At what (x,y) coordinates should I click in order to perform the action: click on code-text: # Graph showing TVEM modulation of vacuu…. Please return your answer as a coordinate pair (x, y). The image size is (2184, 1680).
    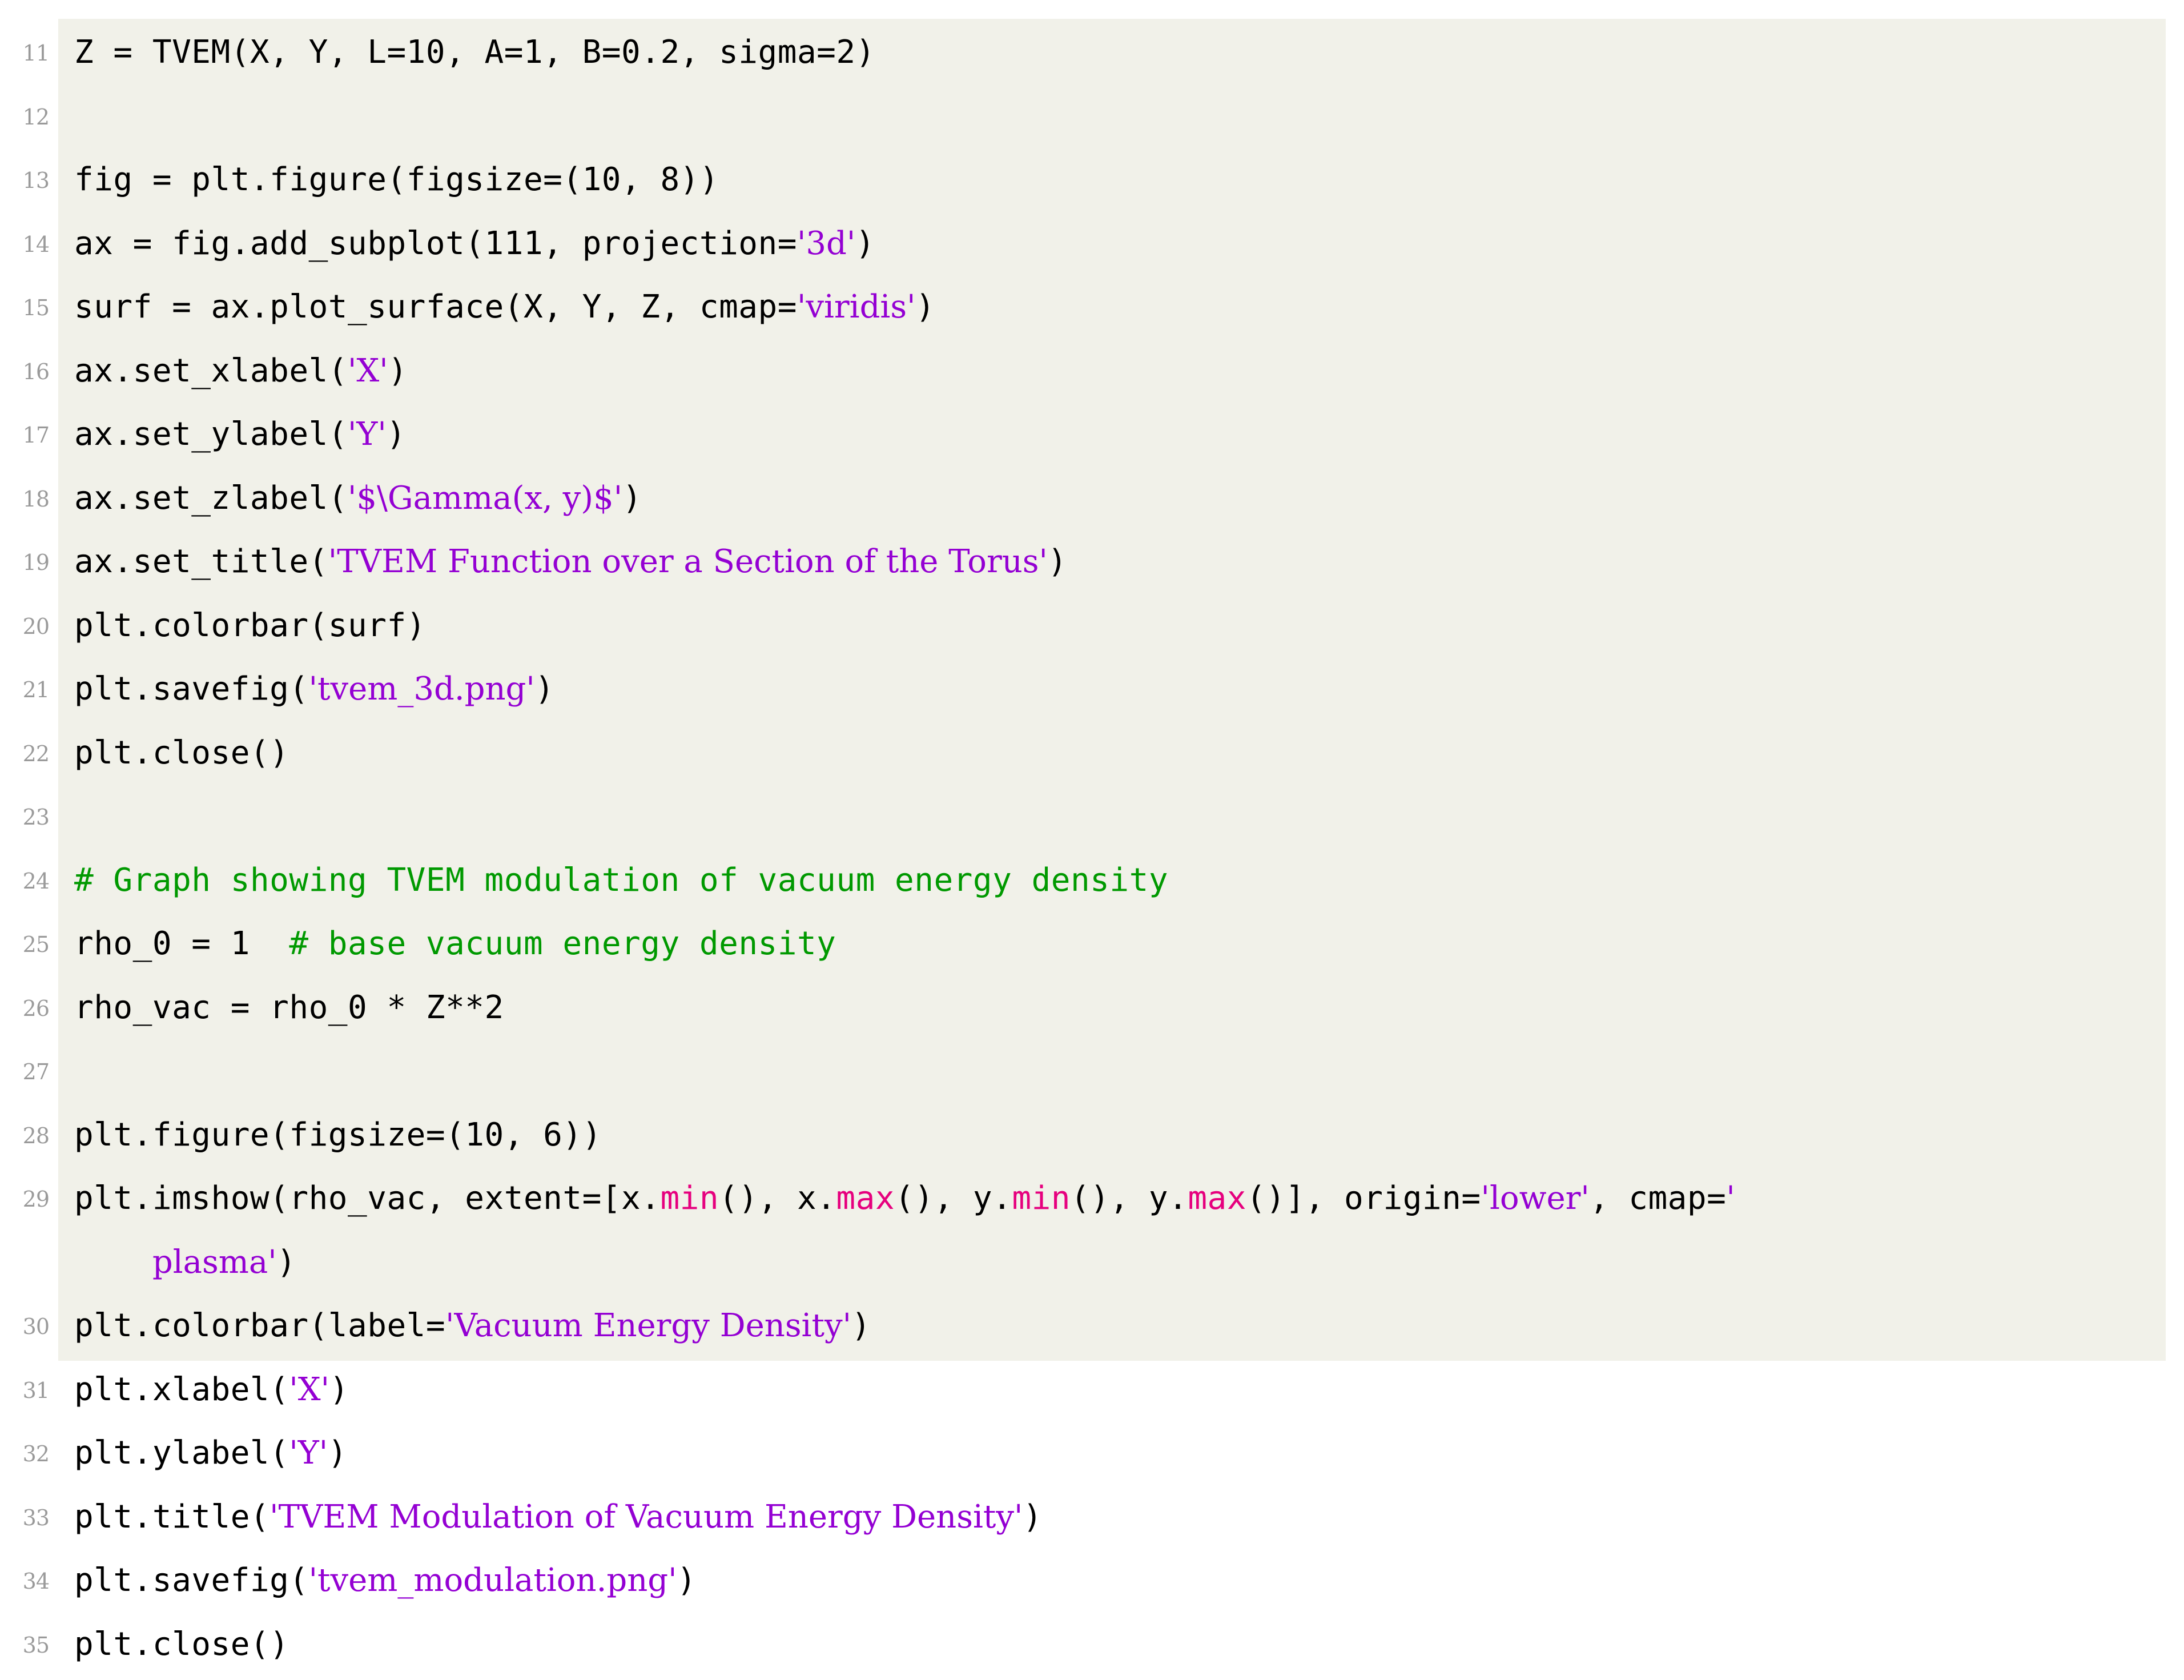
    Looking at the image, I should click on (621, 879).